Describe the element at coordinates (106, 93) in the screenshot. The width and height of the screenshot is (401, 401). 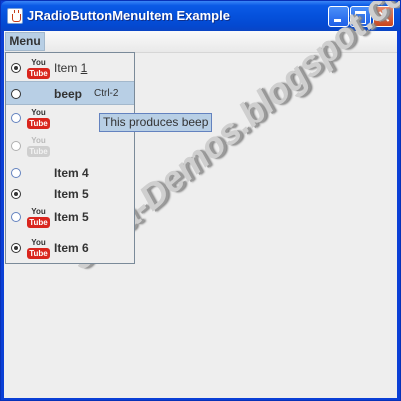
I see `accelerator-label: Ctrl-2` at that location.